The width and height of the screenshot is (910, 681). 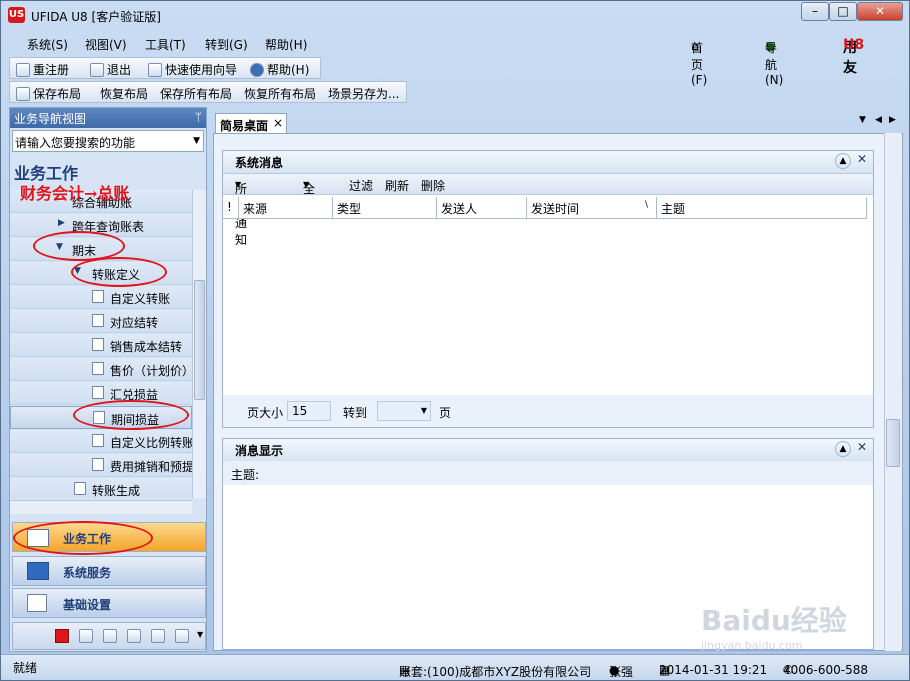 What do you see at coordinates (257, 70) in the screenshot?
I see `help-icon` at bounding box center [257, 70].